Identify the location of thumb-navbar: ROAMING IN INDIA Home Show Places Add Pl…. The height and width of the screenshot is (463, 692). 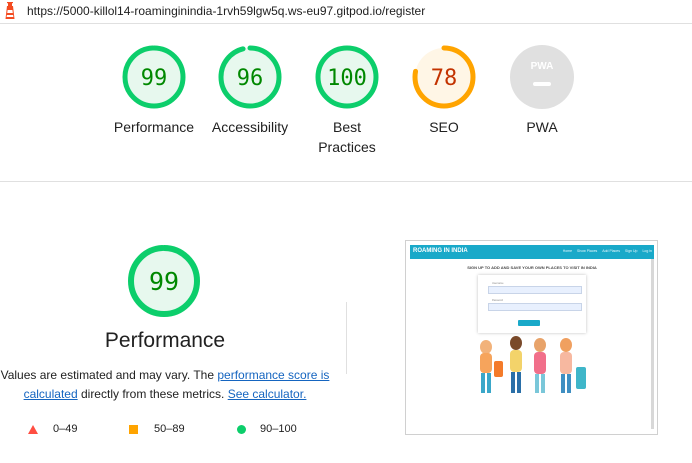
(532, 252).